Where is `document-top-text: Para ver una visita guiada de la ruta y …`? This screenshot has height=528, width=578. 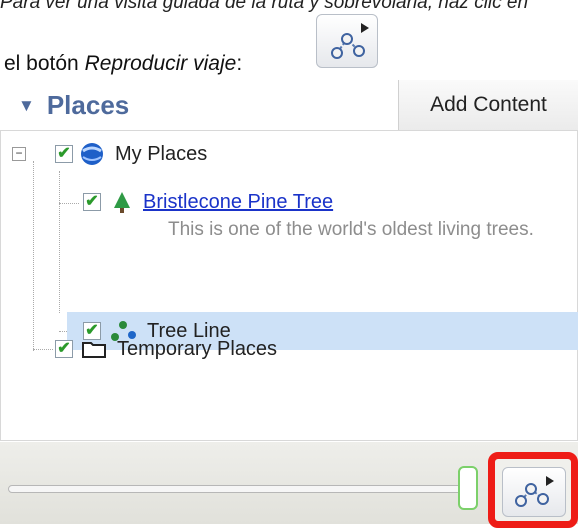 document-top-text: Para ver una visita guiada de la ruta y … is located at coordinates (264, 6).